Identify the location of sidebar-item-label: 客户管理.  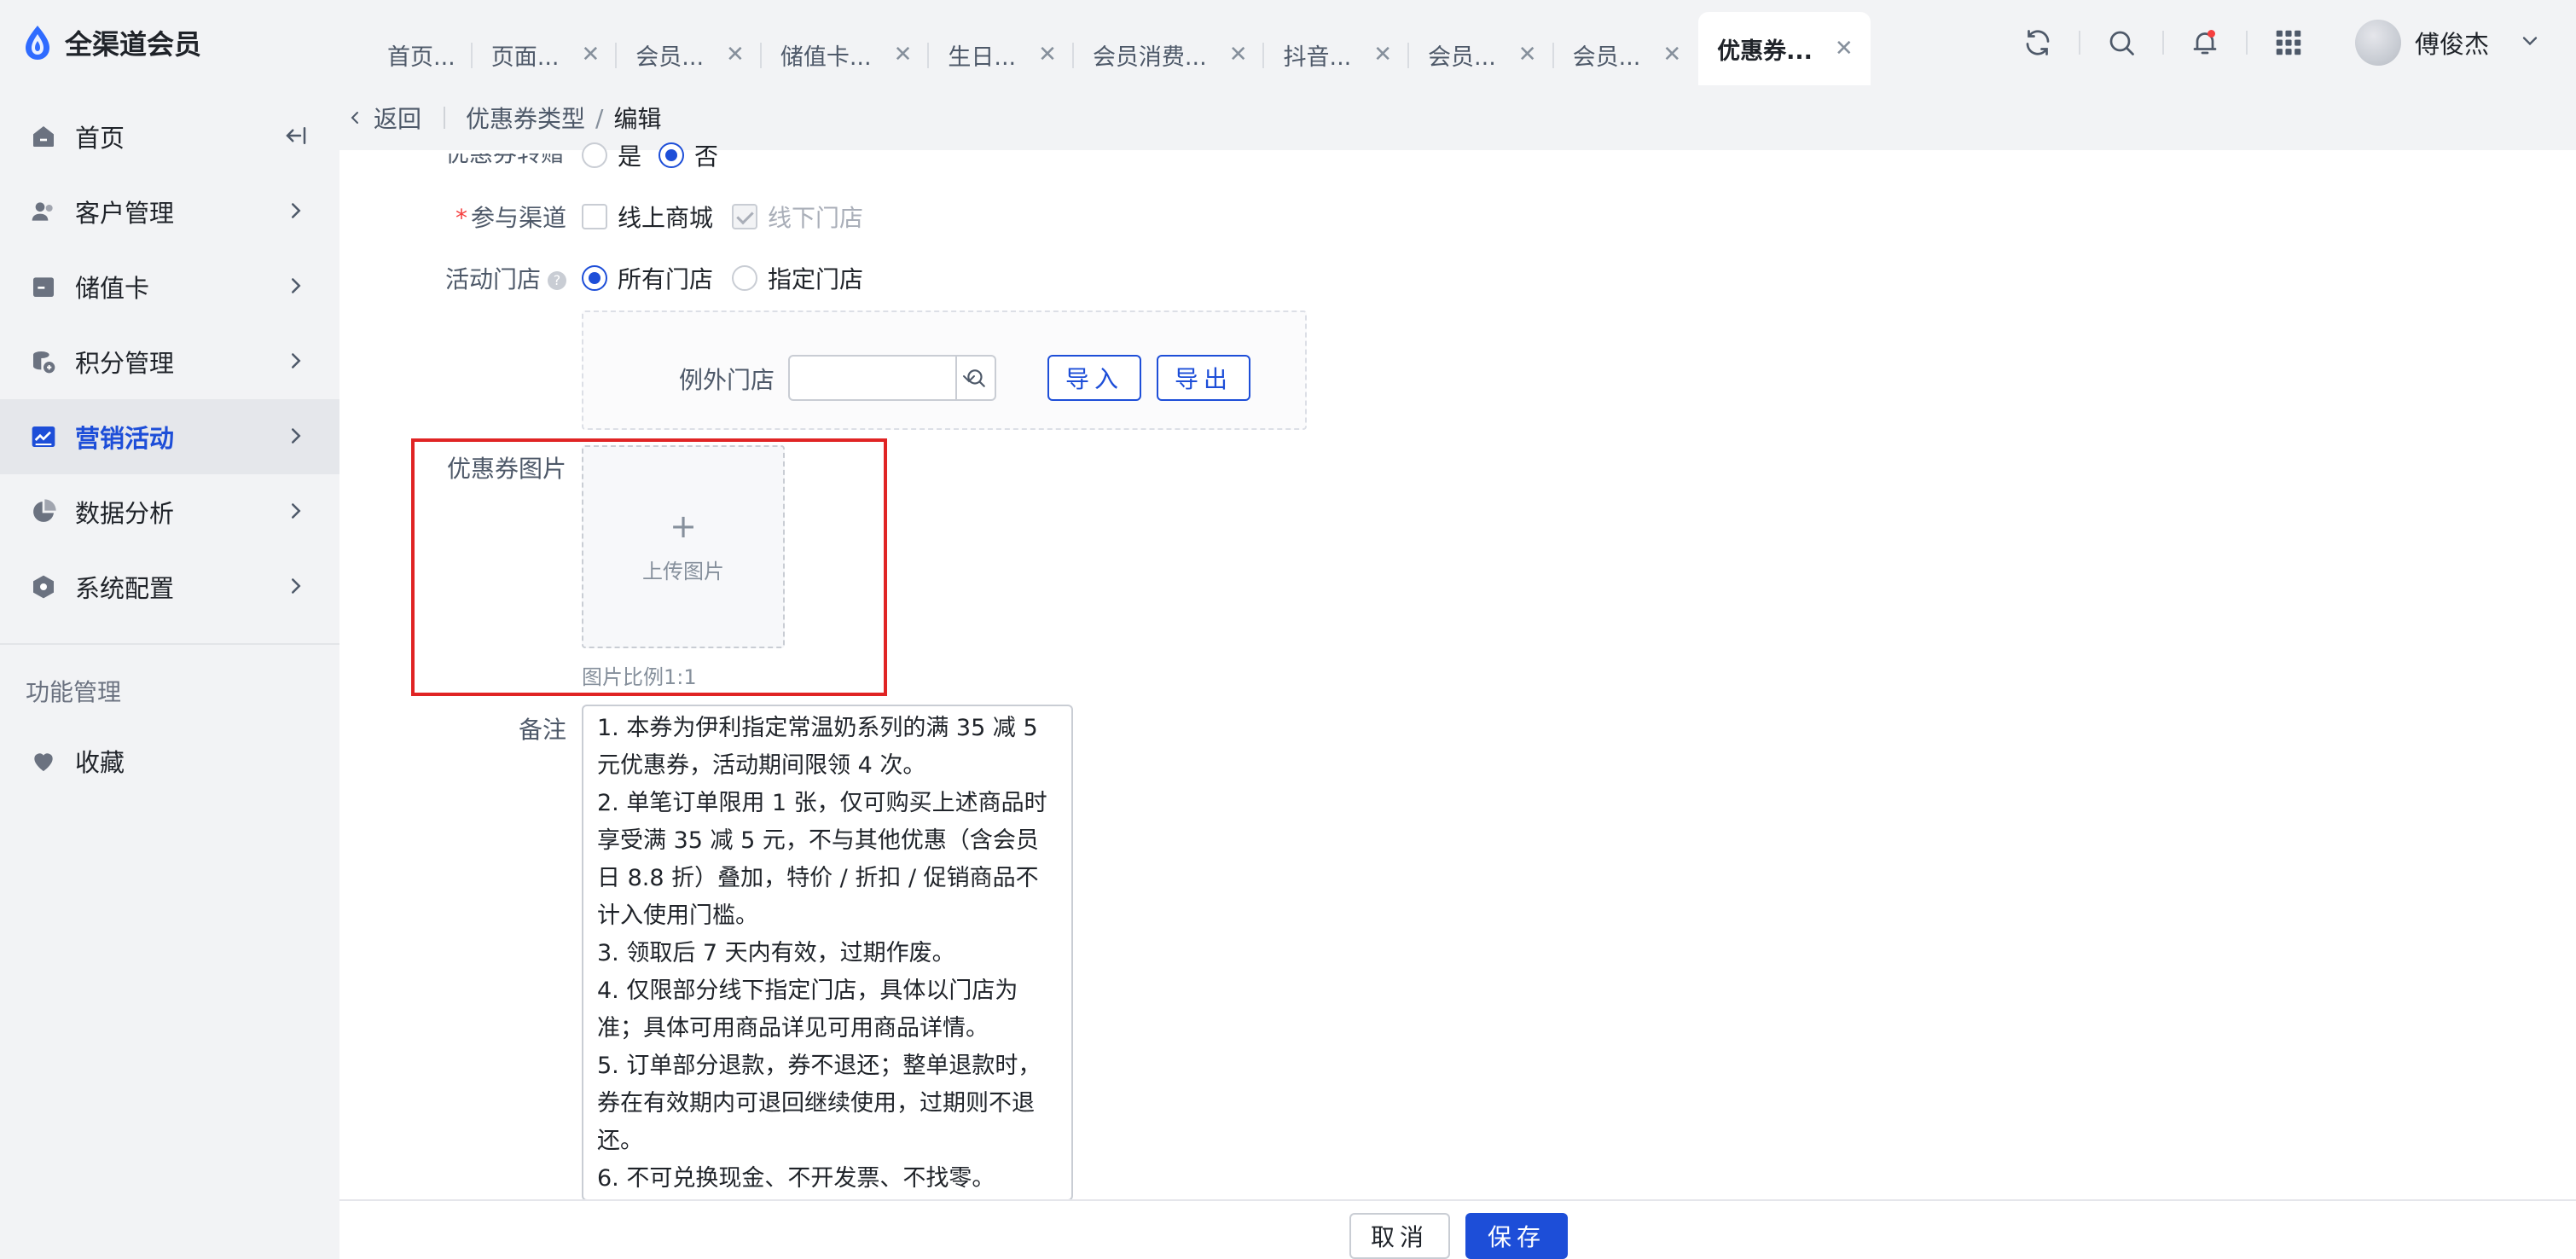
(125, 213).